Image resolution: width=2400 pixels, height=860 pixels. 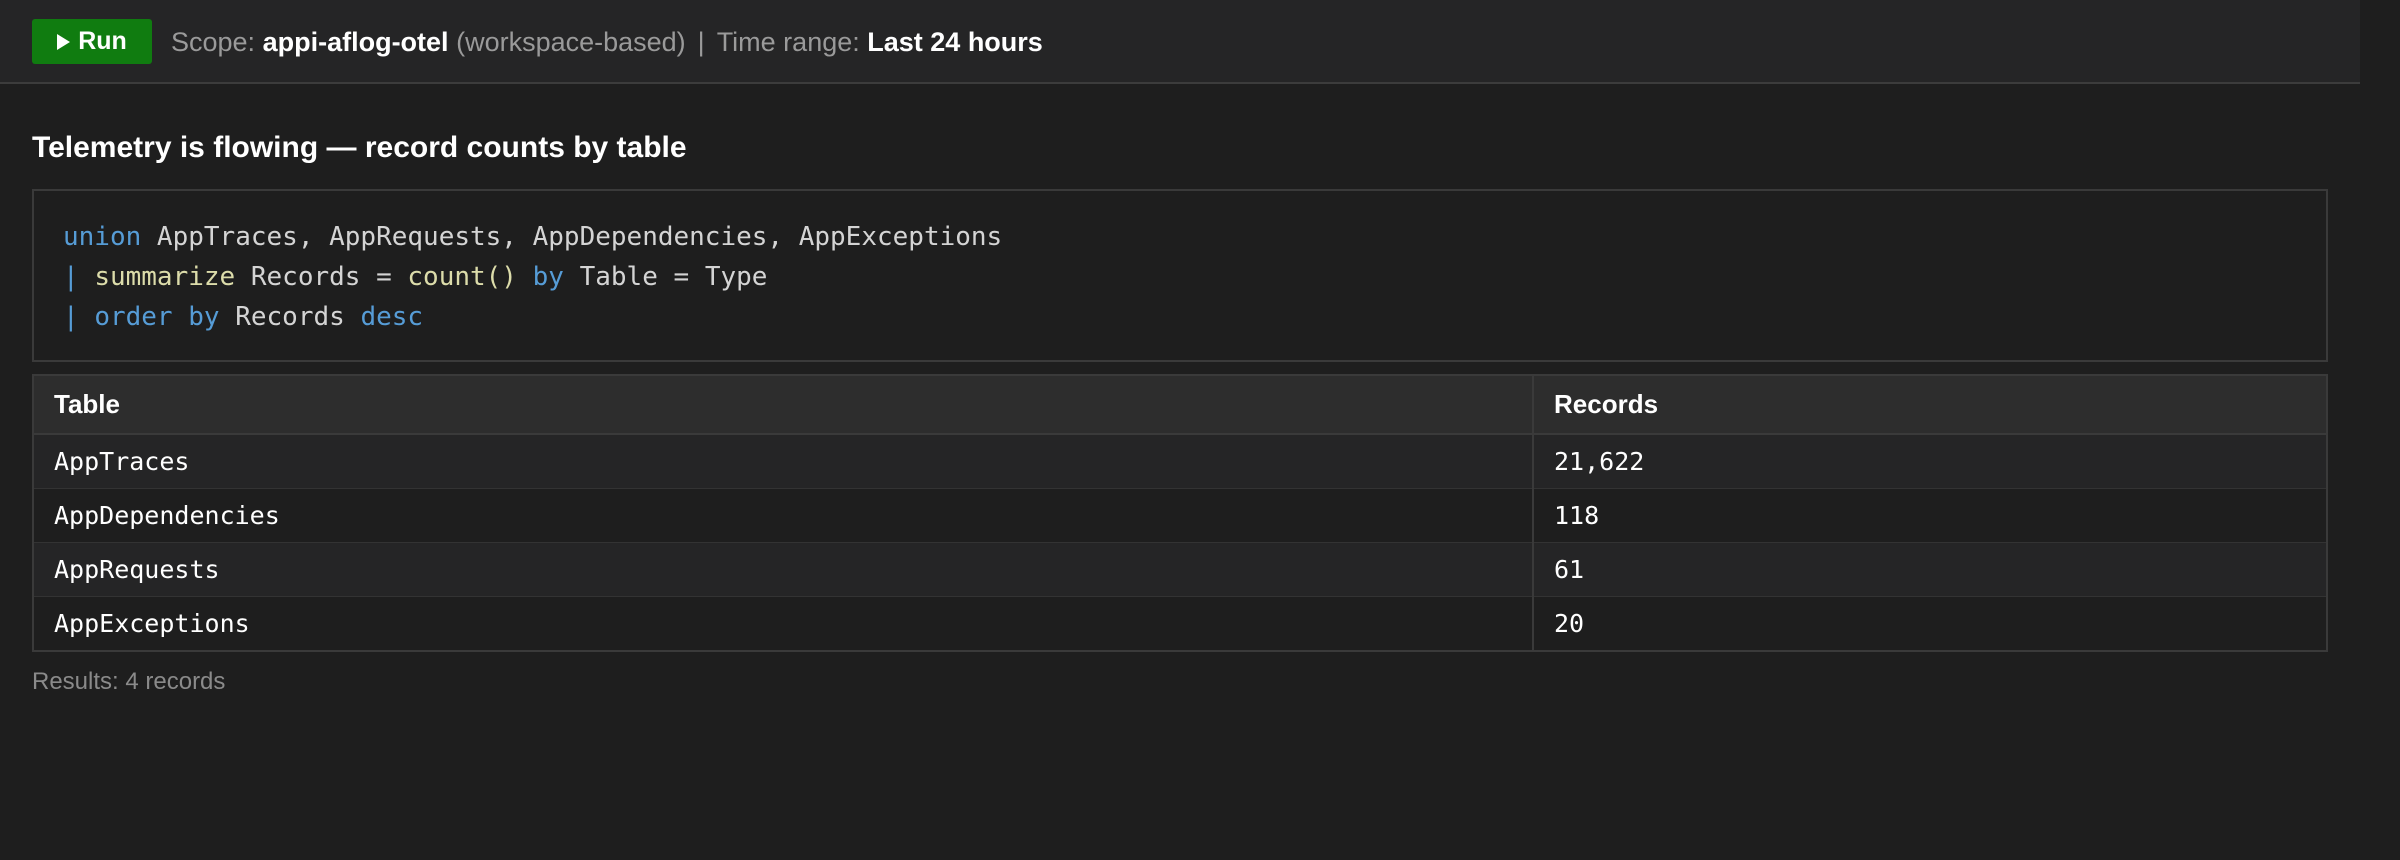 I want to click on table-row: AppRequests 61, so click(x=1180, y=569).